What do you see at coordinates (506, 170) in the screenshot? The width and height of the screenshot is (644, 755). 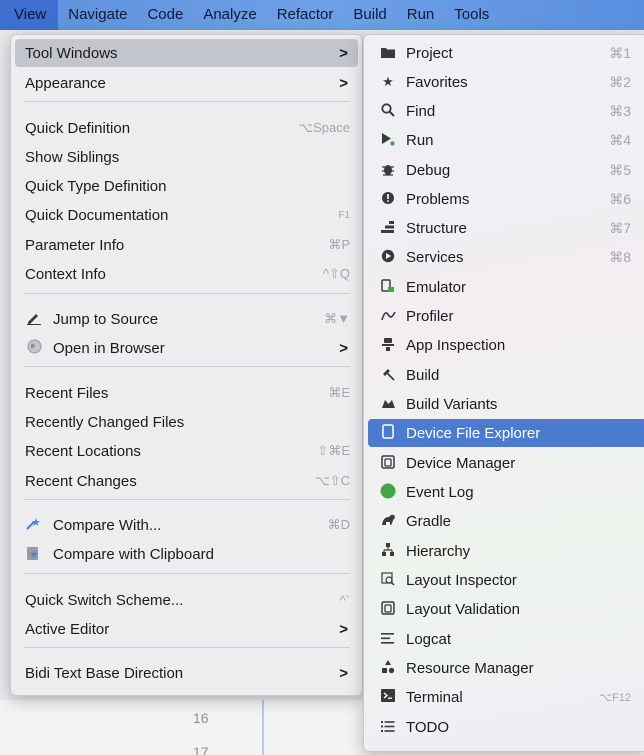 I see `submenu-item-debug: Debug ⌘5` at bounding box center [506, 170].